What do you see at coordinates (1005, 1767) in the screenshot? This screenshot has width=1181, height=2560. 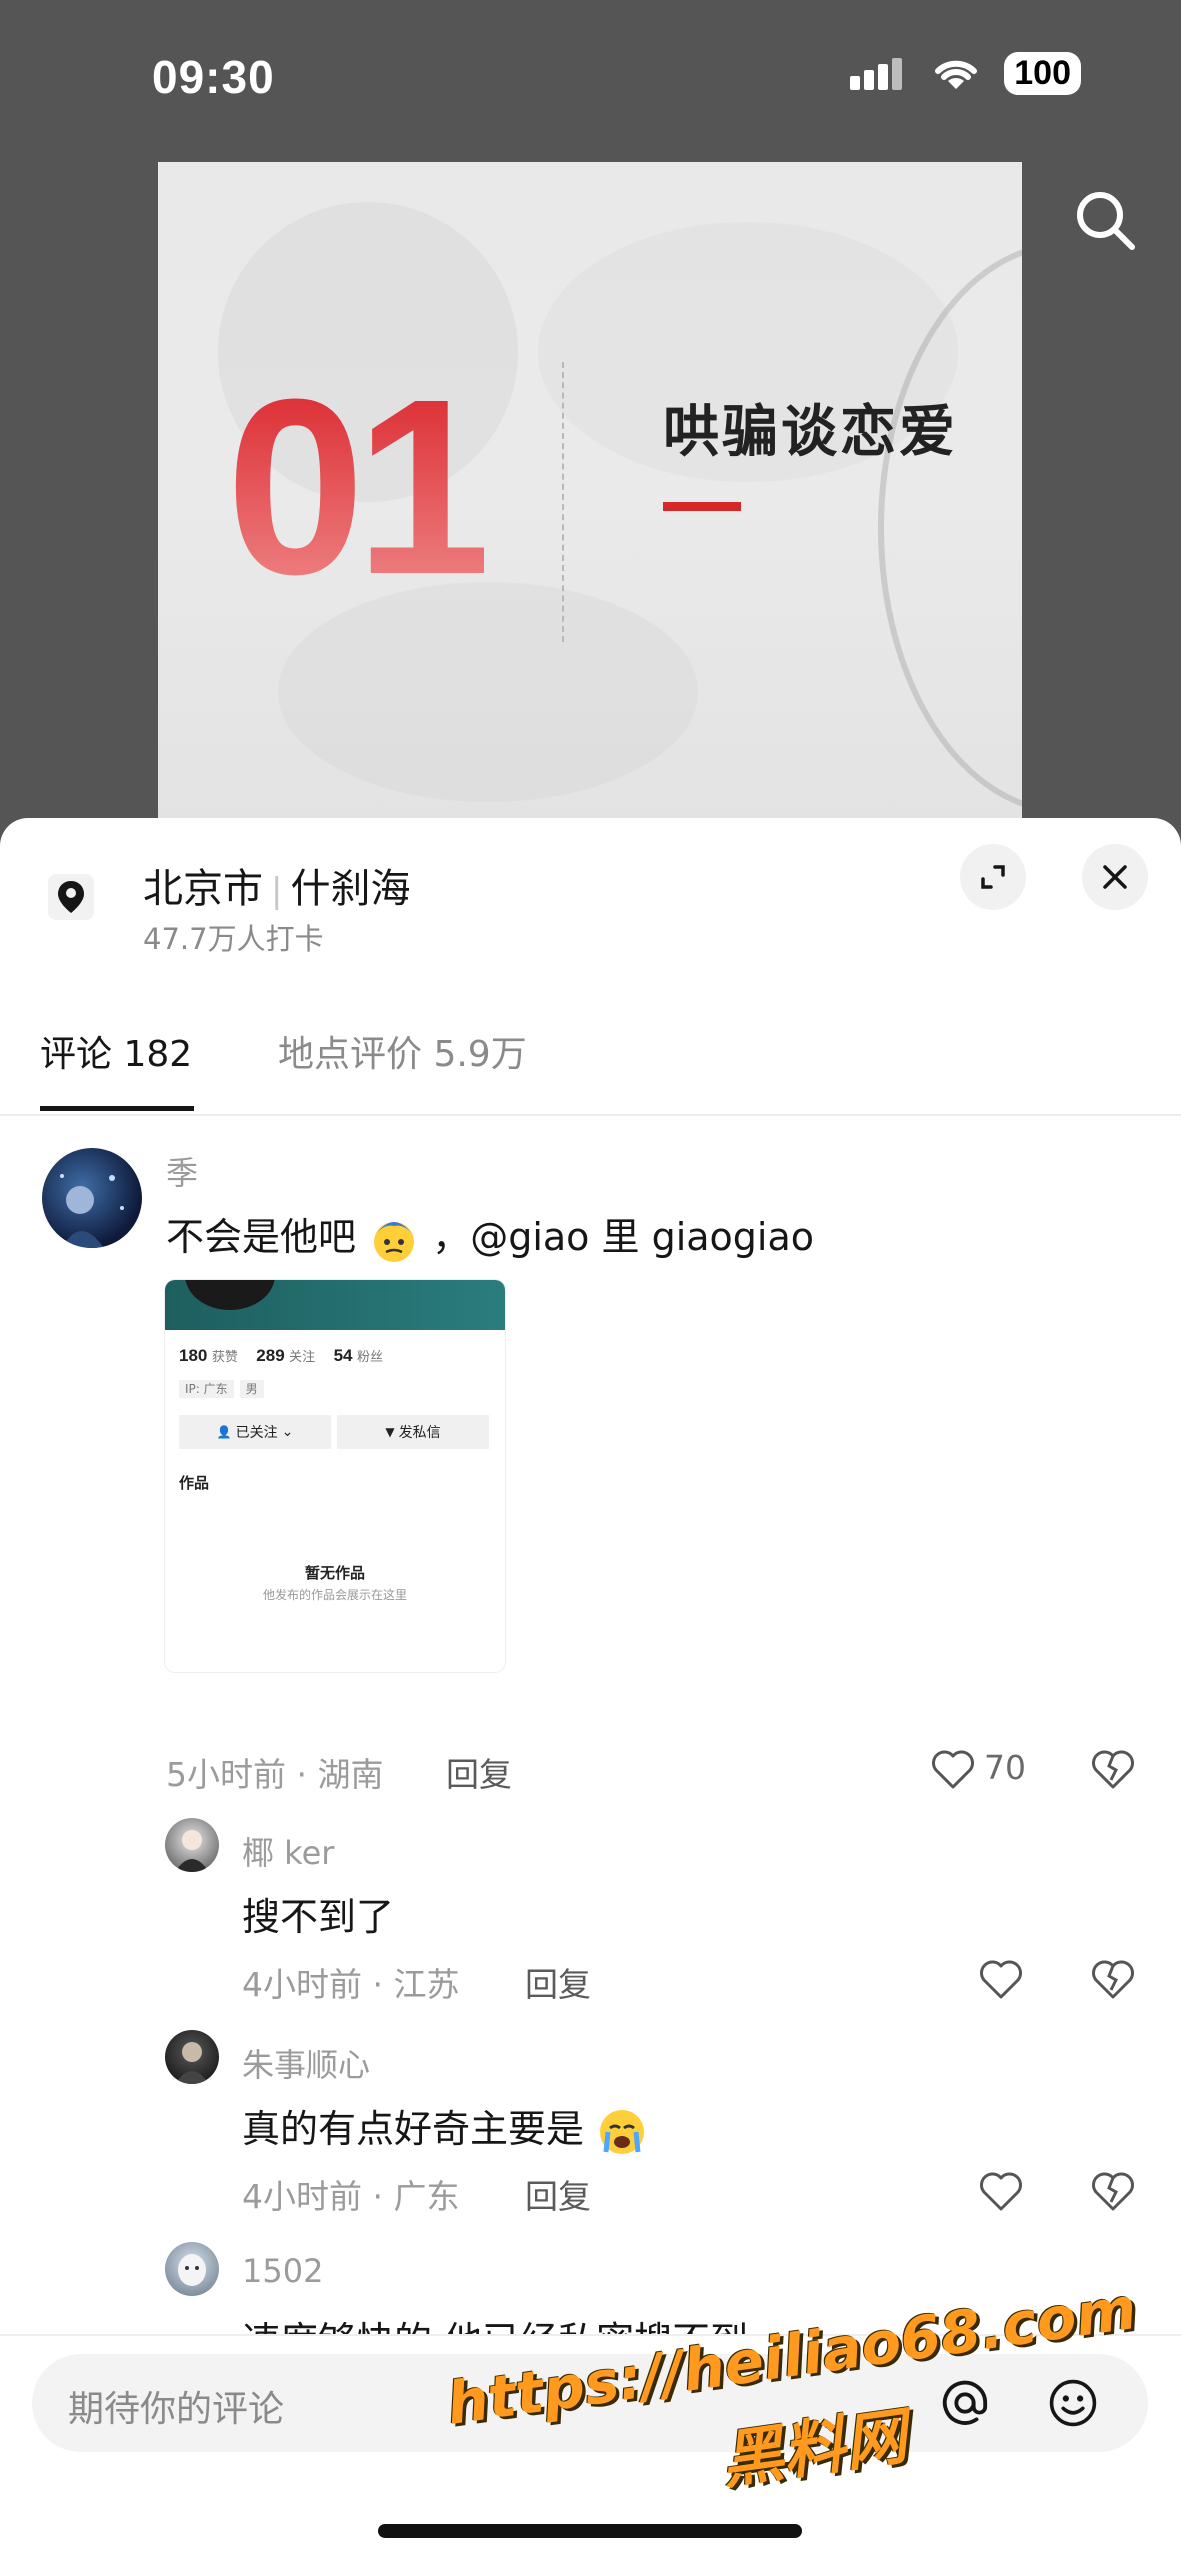 I see `like-count: 70` at bounding box center [1005, 1767].